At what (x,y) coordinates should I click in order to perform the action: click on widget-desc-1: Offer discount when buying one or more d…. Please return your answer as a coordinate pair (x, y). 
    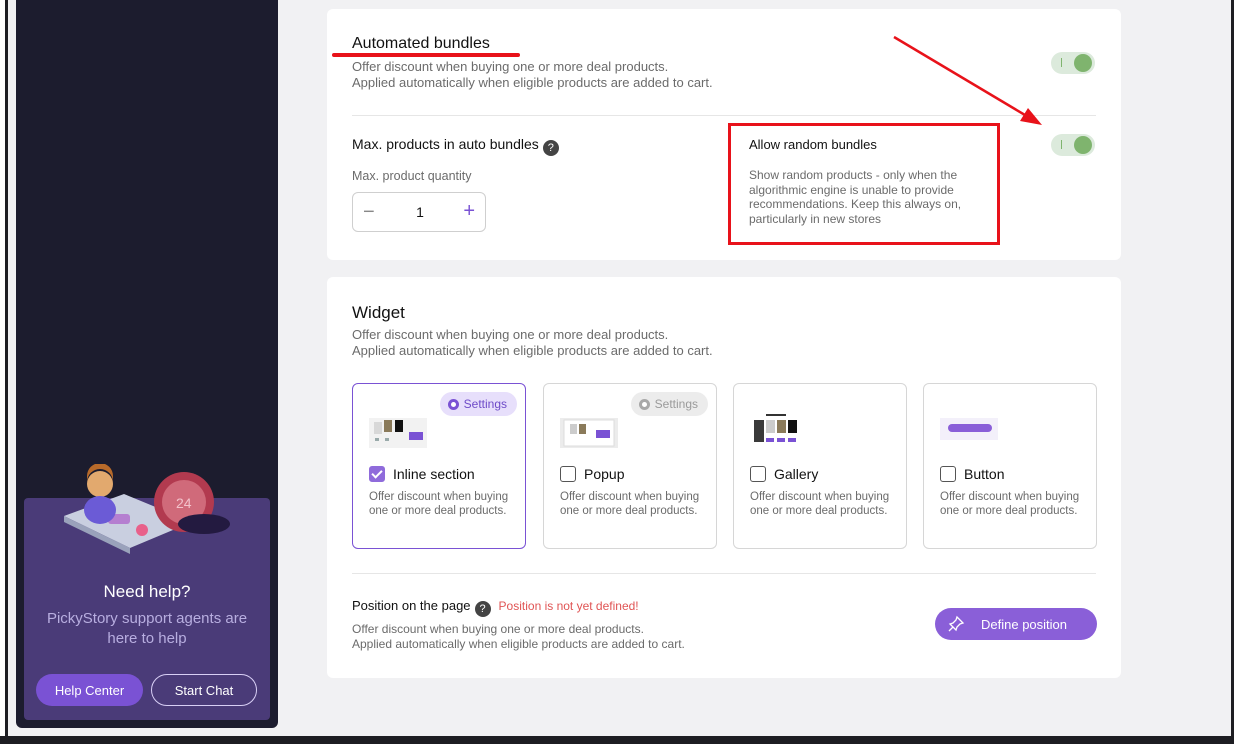
    Looking at the image, I should click on (510, 334).